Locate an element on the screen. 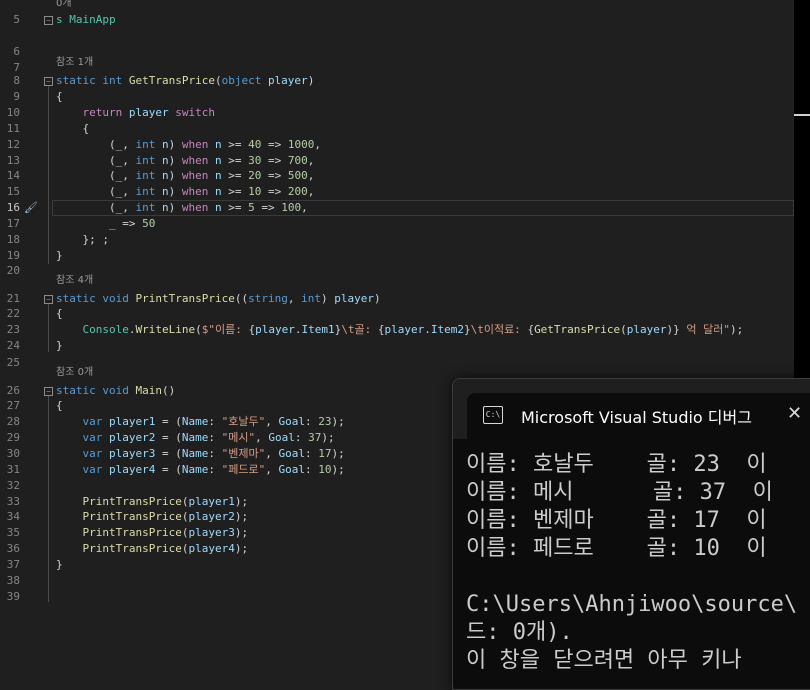 The height and width of the screenshot is (690, 810). code-line: 22 { is located at coordinates (405, 314).